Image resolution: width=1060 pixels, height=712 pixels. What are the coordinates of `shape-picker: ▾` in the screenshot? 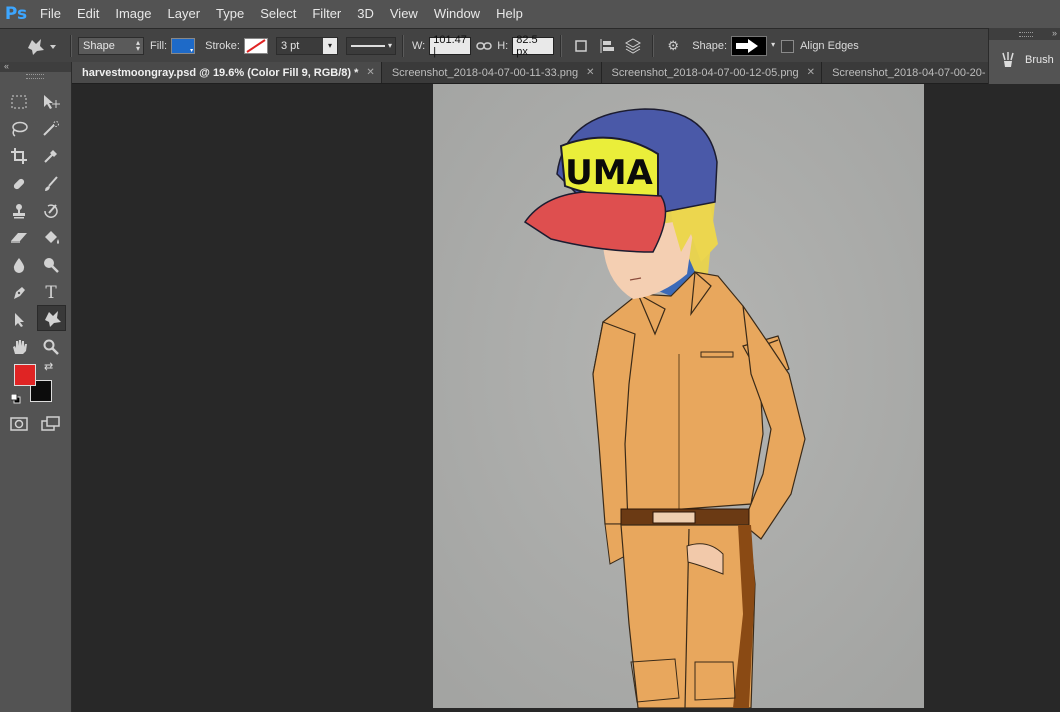 It's located at (753, 46).